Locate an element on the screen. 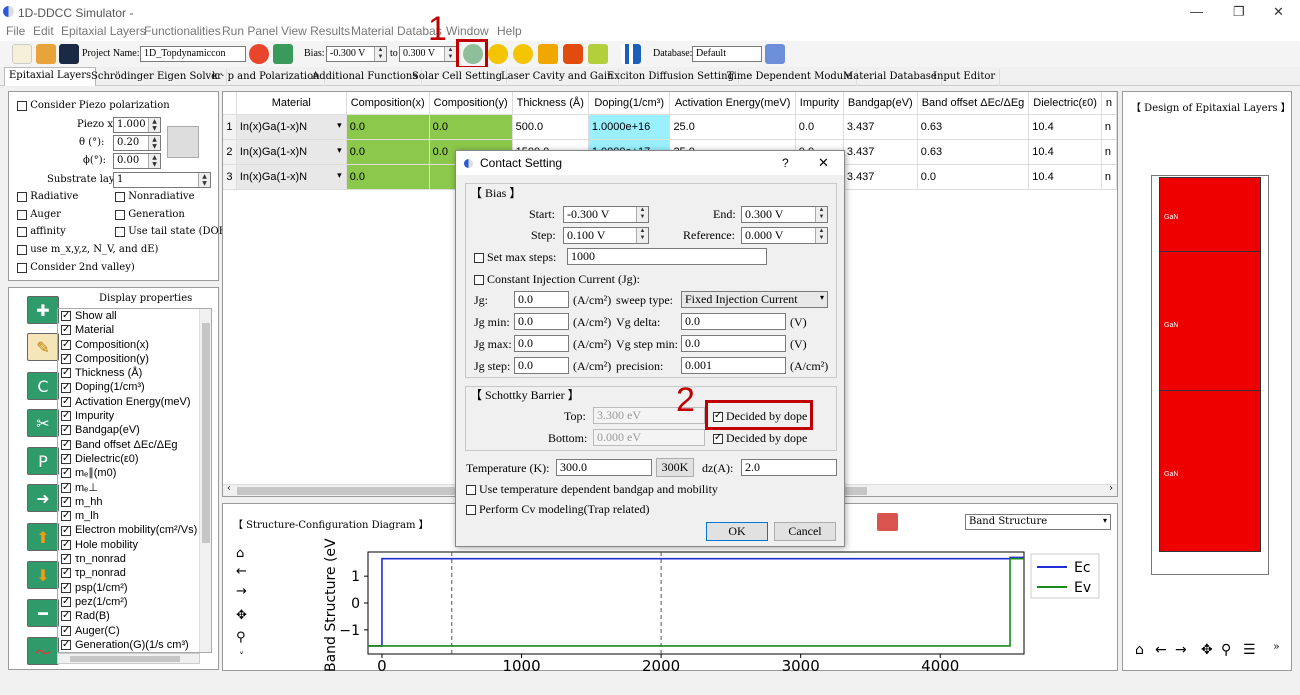 This screenshot has height=695, width=1300. dz-input: 2.0 is located at coordinates (789, 467).